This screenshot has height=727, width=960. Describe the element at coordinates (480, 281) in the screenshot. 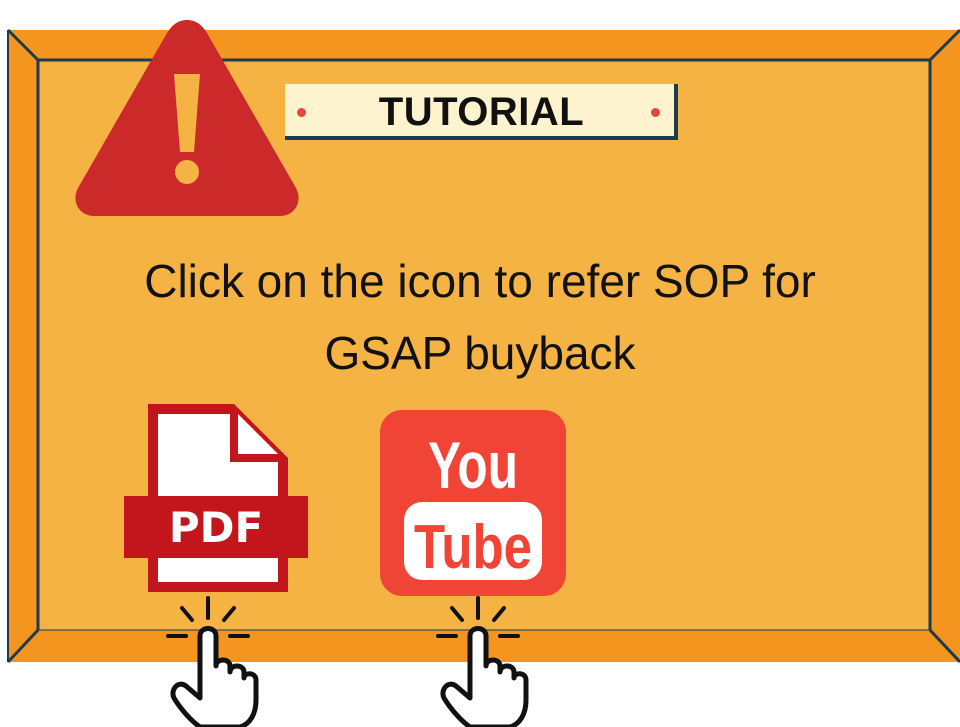

I see `instruction-line-1: Click on the icon to refer SOP for` at that location.